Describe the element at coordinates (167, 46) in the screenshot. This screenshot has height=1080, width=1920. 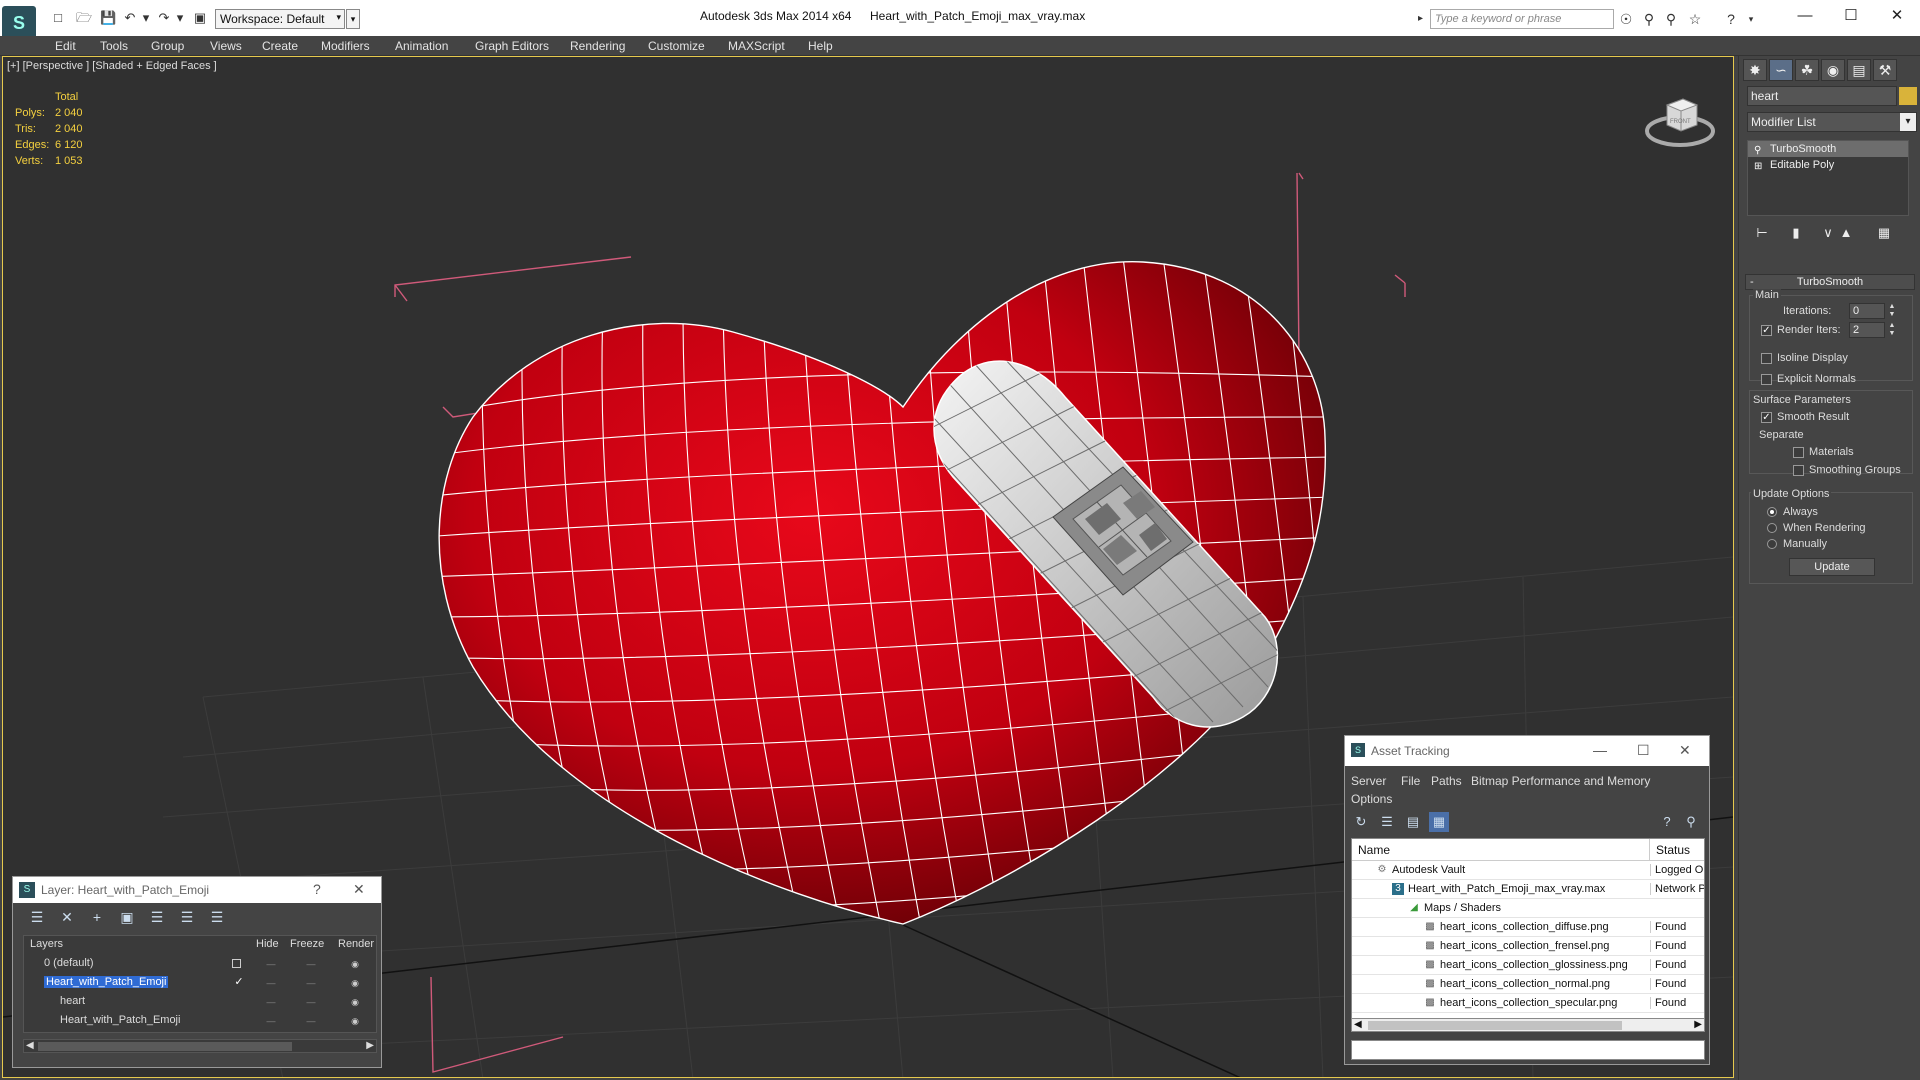
I see `menu-group: Group` at that location.